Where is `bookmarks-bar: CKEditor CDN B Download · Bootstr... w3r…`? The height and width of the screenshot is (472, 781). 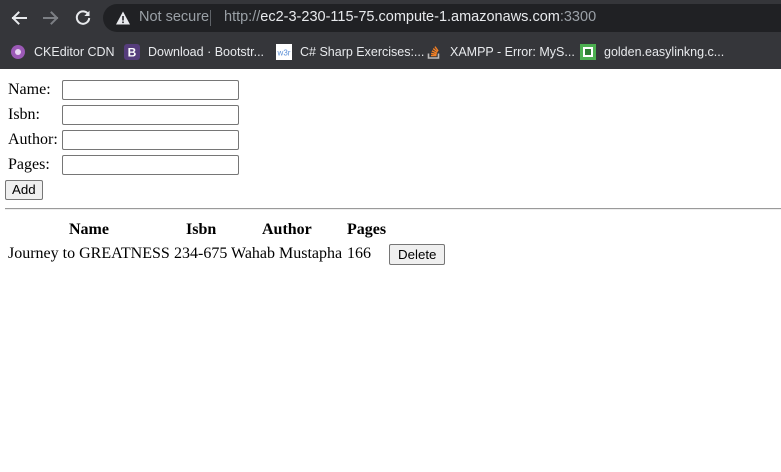
bookmarks-bar: CKEditor CDN B Download · Bootstr... w3r… is located at coordinates (390, 52).